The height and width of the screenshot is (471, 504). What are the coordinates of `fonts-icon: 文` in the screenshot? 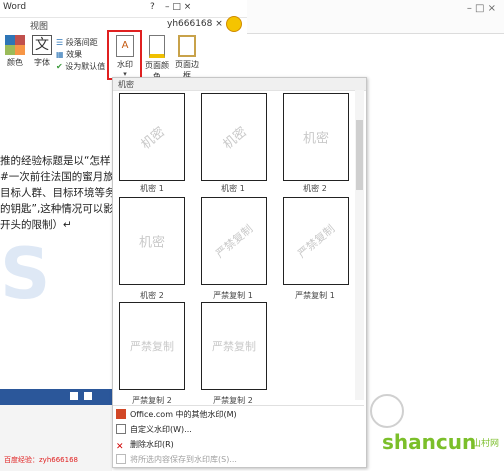 It's located at (42, 45).